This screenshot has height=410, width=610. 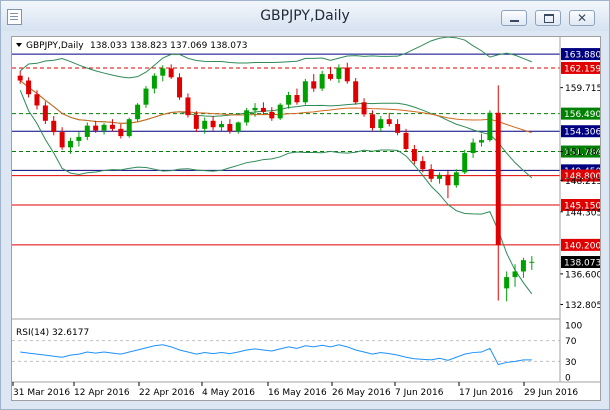 What do you see at coordinates (582, 246) in the screenshot?
I see `price-level-label: 140.200` at bounding box center [582, 246].